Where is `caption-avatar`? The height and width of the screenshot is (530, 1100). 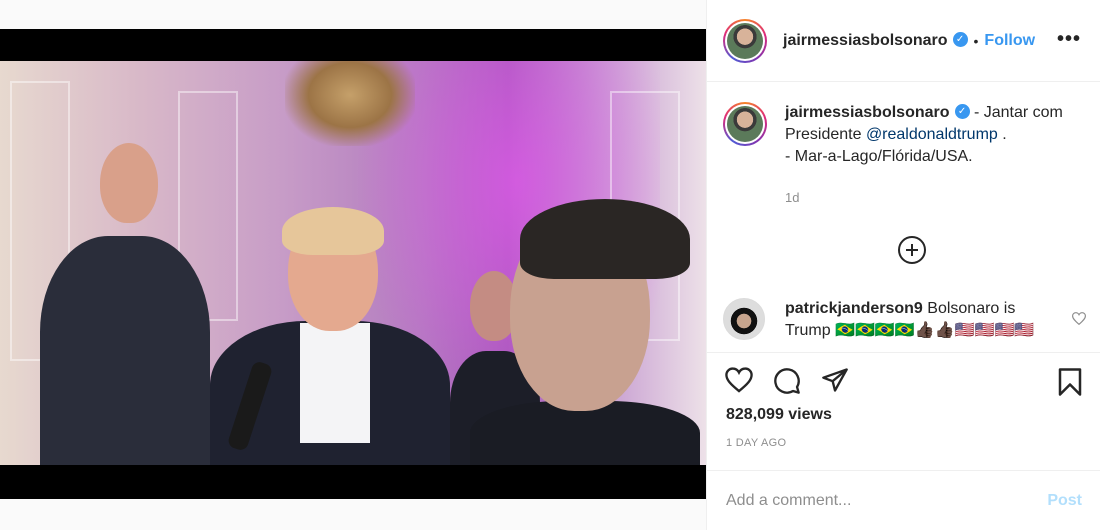
caption-avatar is located at coordinates (745, 124).